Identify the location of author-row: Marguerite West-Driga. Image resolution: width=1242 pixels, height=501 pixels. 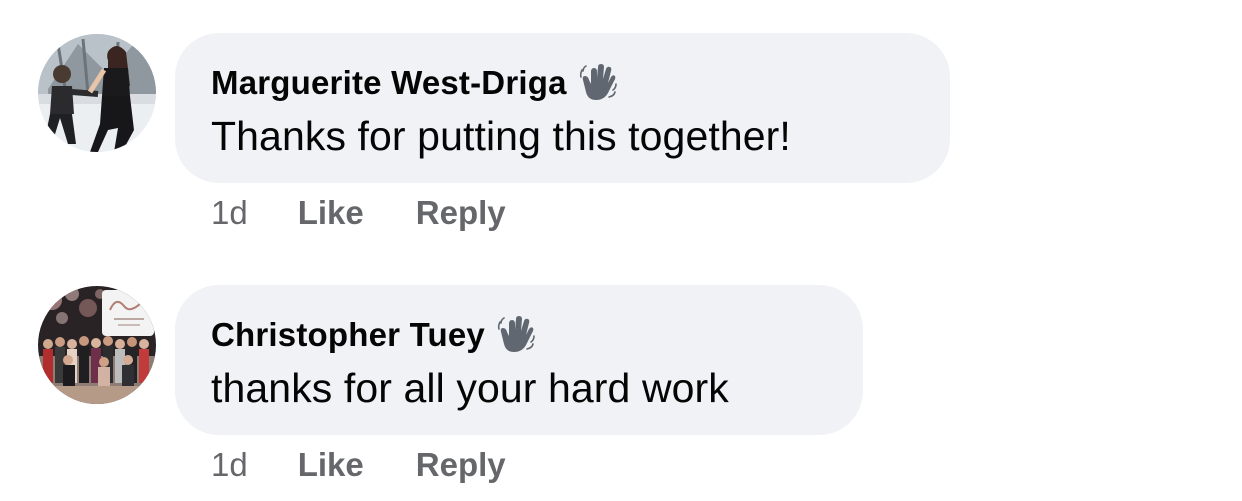
(561, 83).